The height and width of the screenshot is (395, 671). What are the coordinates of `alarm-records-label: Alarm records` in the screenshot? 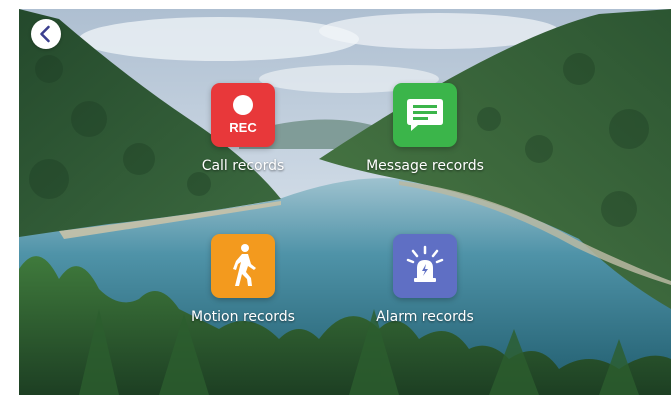 It's located at (425, 317).